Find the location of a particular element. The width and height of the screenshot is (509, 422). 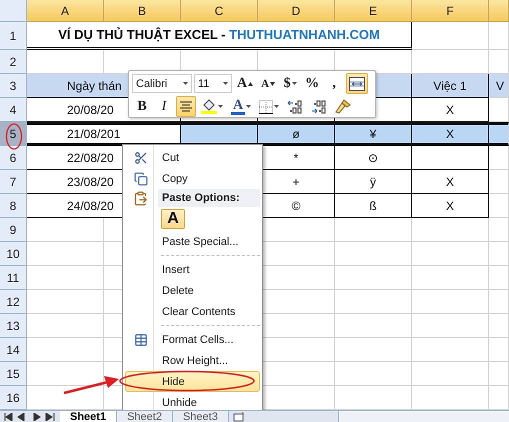

scissors-icon is located at coordinates (141, 157).